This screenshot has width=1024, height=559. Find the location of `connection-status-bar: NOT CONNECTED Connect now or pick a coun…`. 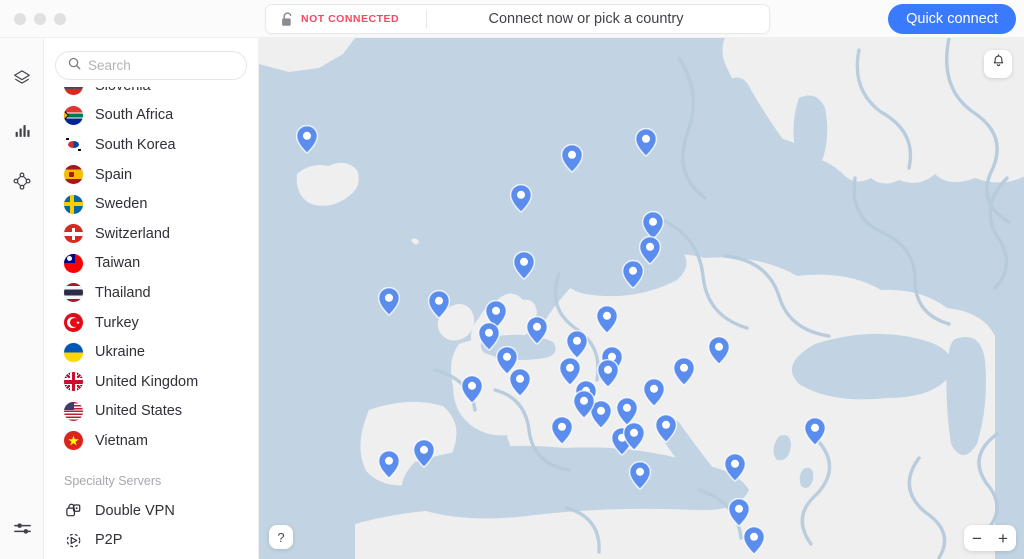

connection-status-bar: NOT CONNECTED Connect now or pick a coun… is located at coordinates (517, 19).